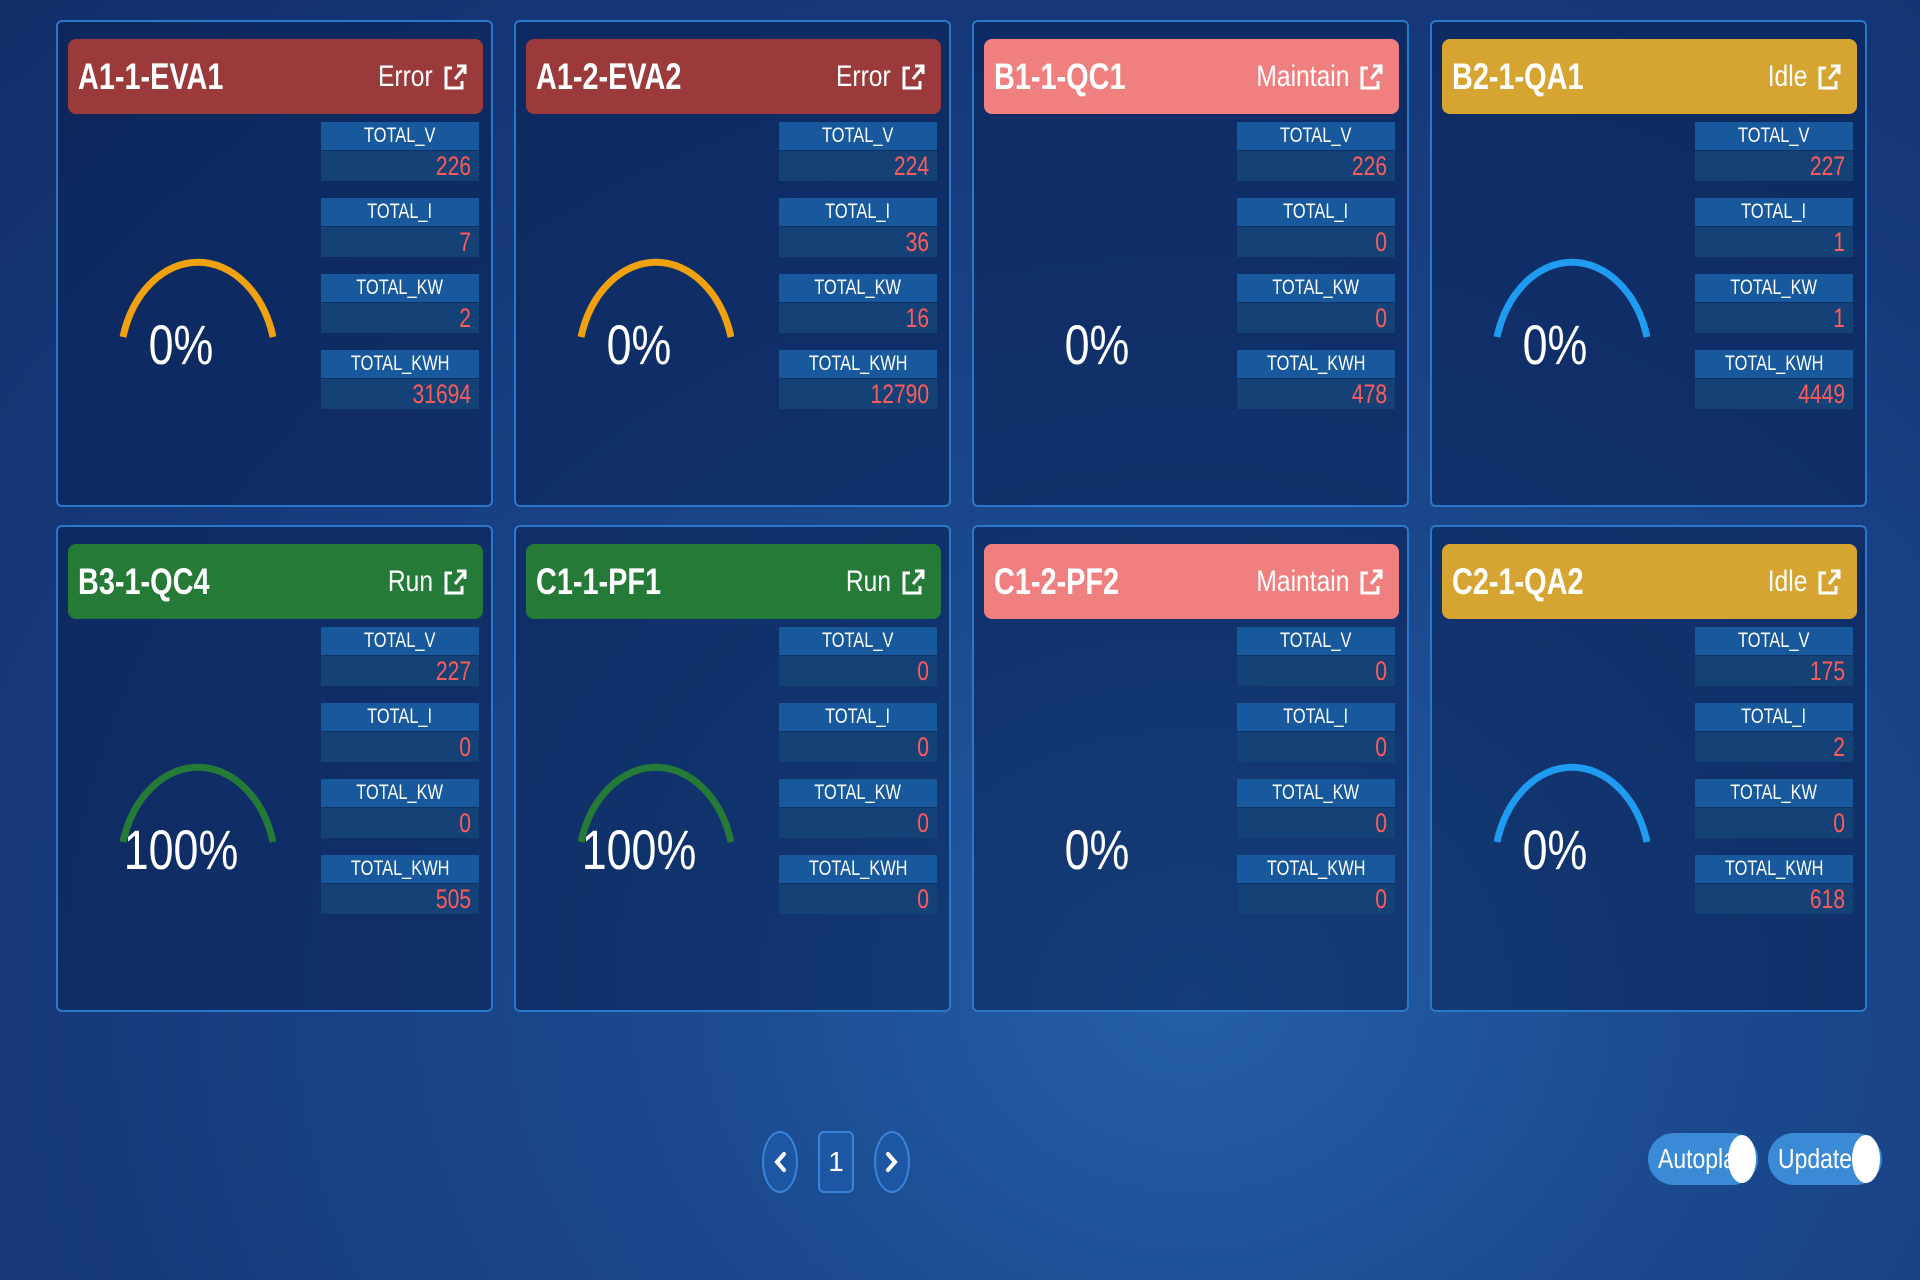  What do you see at coordinates (868, 581) in the screenshot?
I see `status-label: Run` at bounding box center [868, 581].